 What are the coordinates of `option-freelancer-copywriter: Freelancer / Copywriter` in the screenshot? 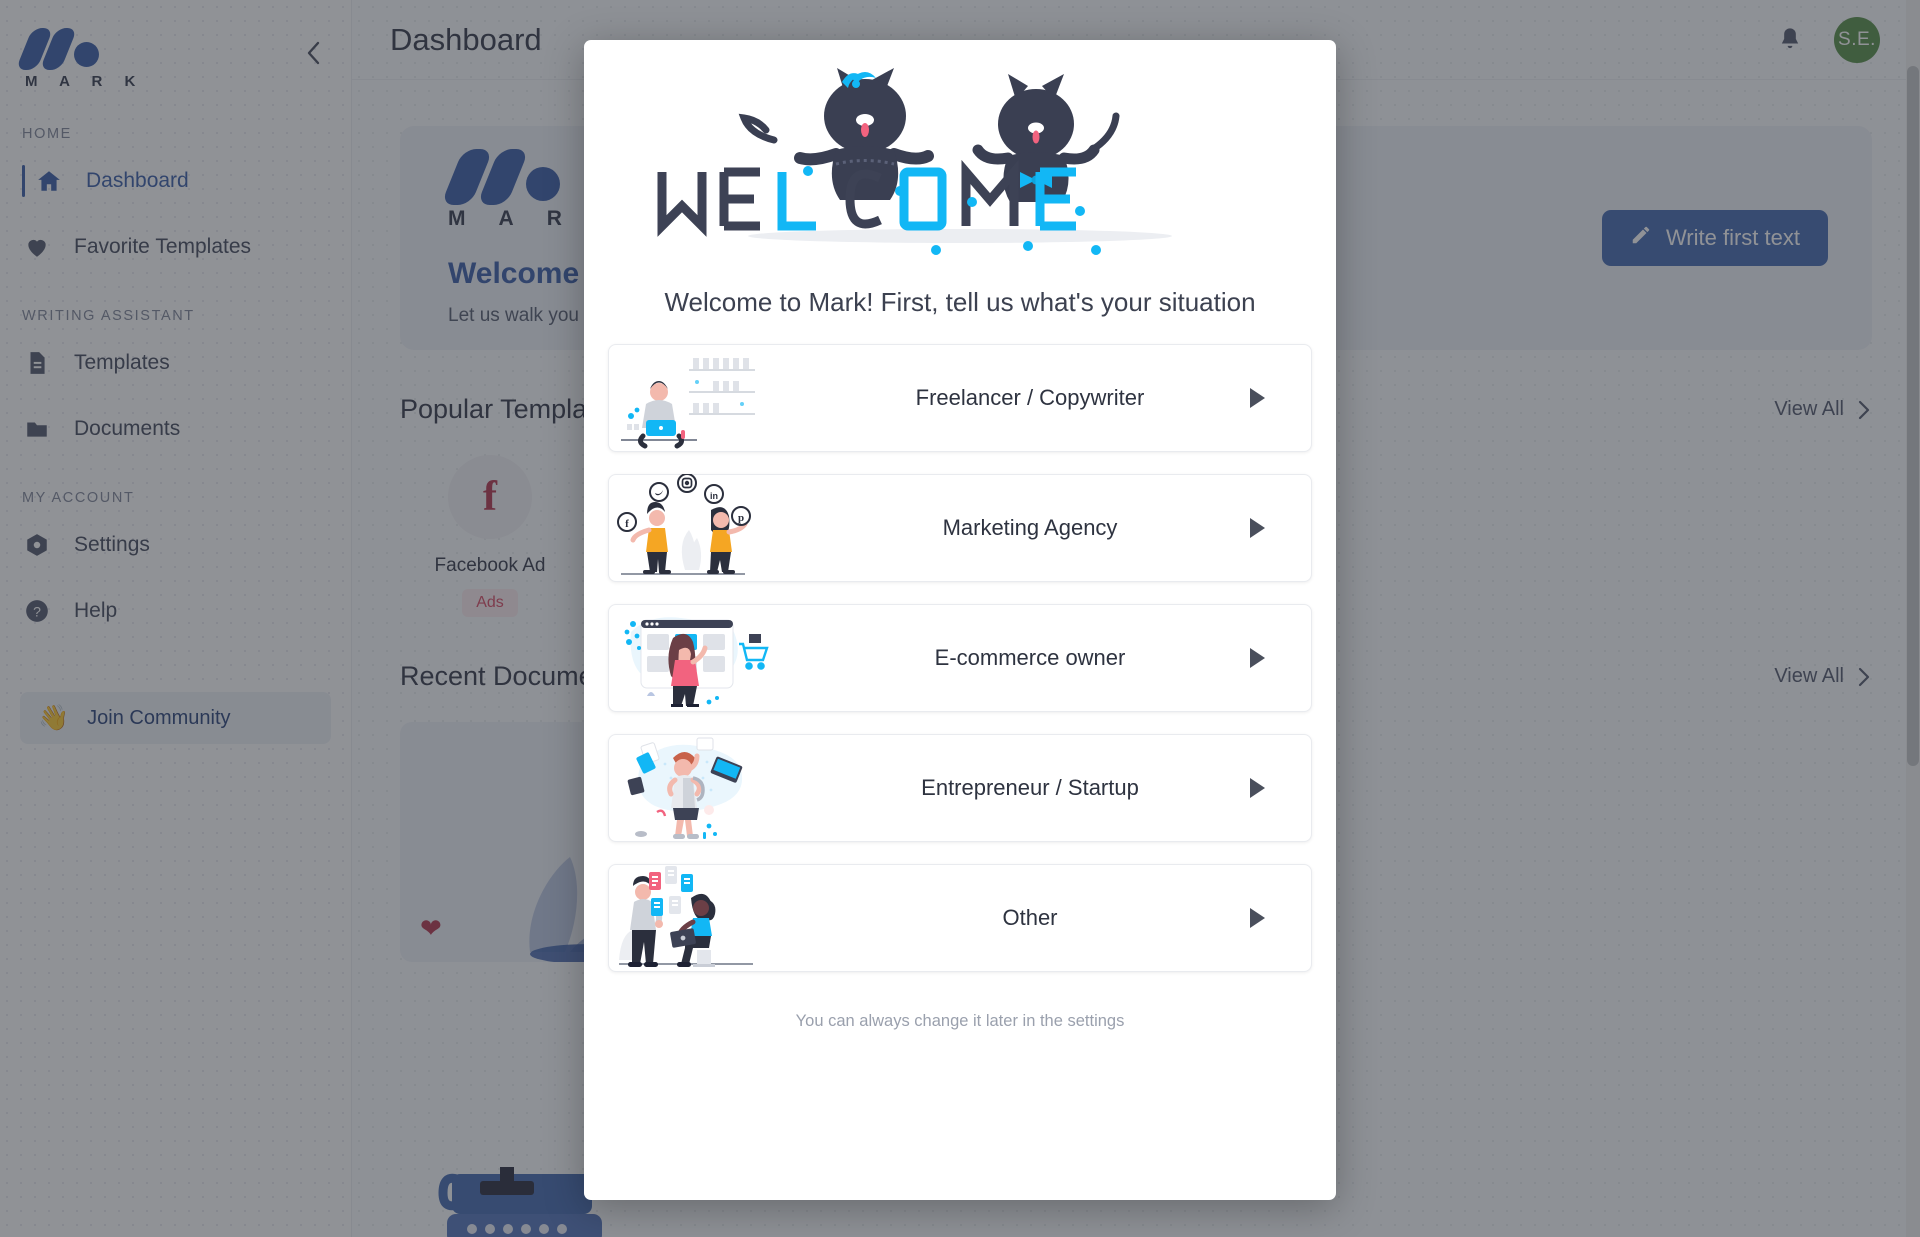 It's located at (960, 398).